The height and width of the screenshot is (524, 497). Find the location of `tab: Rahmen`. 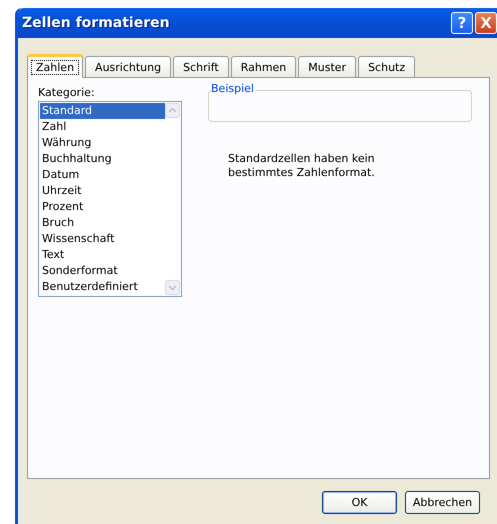

tab: Rahmen is located at coordinates (263, 66).